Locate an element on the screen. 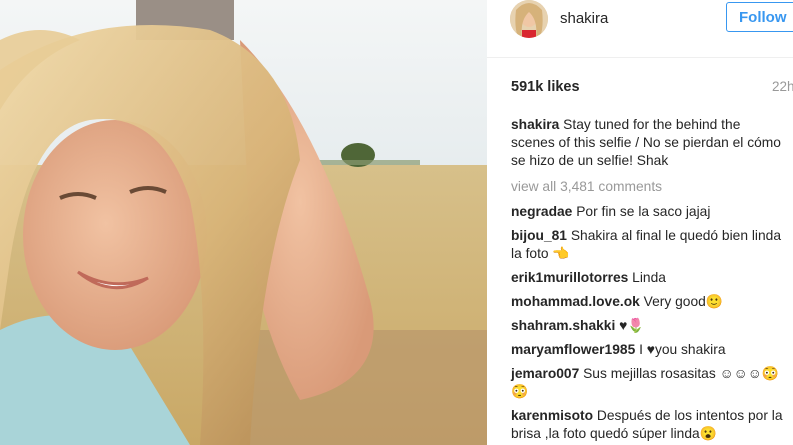 This screenshot has width=793, height=445. avatar-image is located at coordinates (529, 19).